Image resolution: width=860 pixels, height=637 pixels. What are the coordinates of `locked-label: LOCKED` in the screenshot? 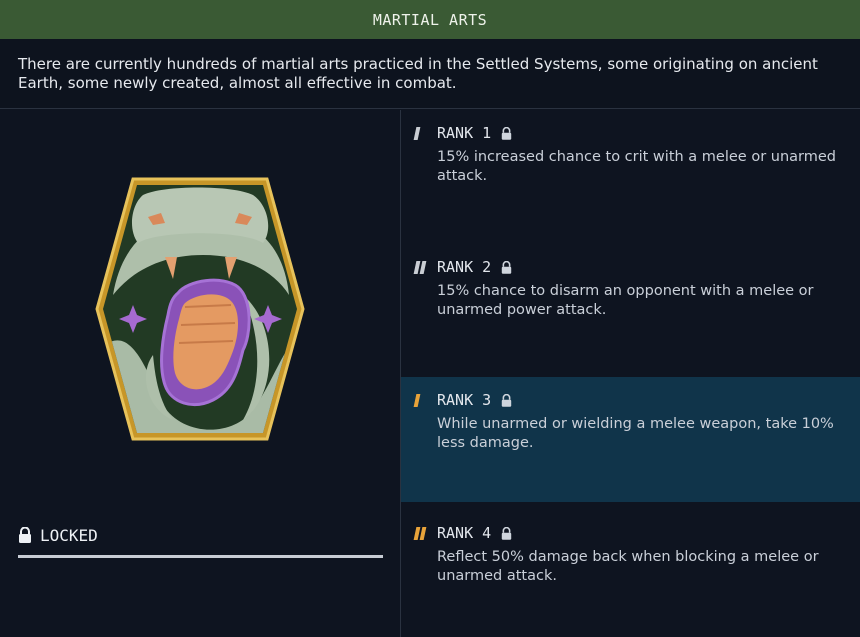 It's located at (69, 535).